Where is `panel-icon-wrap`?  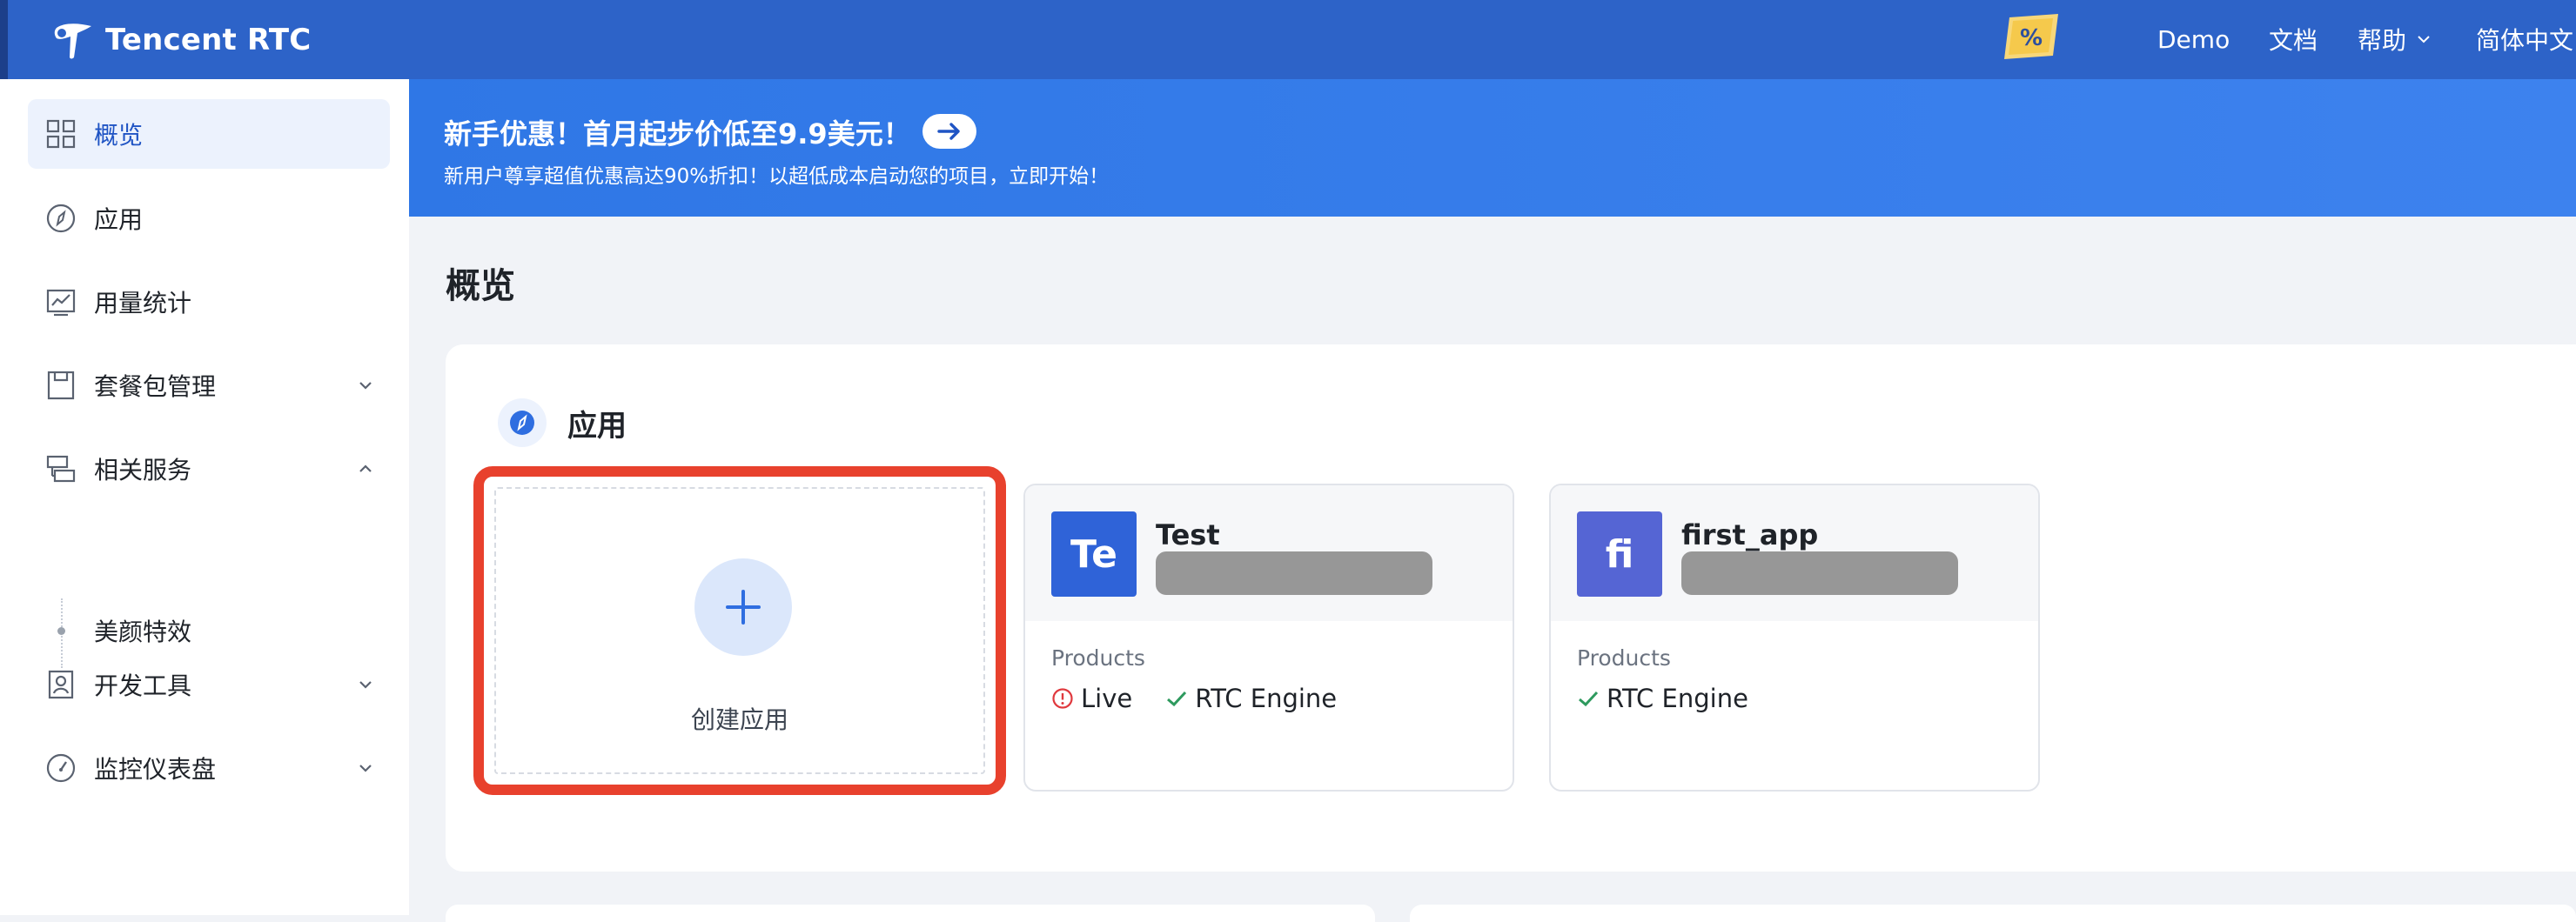
panel-icon-wrap is located at coordinates (522, 422).